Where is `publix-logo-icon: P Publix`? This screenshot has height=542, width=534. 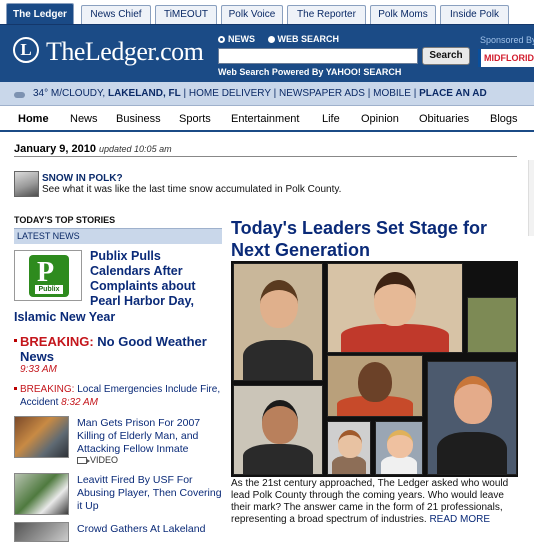
publix-logo-icon: P Publix is located at coordinates (49, 276).